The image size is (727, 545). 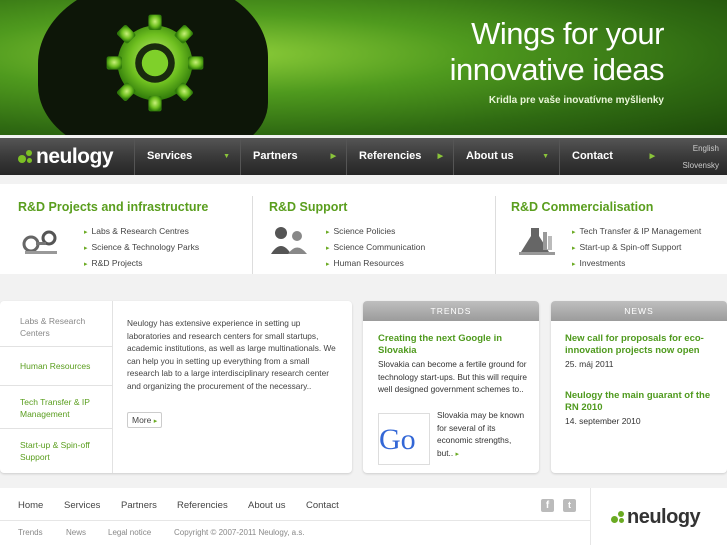 I want to click on gear-icon, so click(x=155, y=63).